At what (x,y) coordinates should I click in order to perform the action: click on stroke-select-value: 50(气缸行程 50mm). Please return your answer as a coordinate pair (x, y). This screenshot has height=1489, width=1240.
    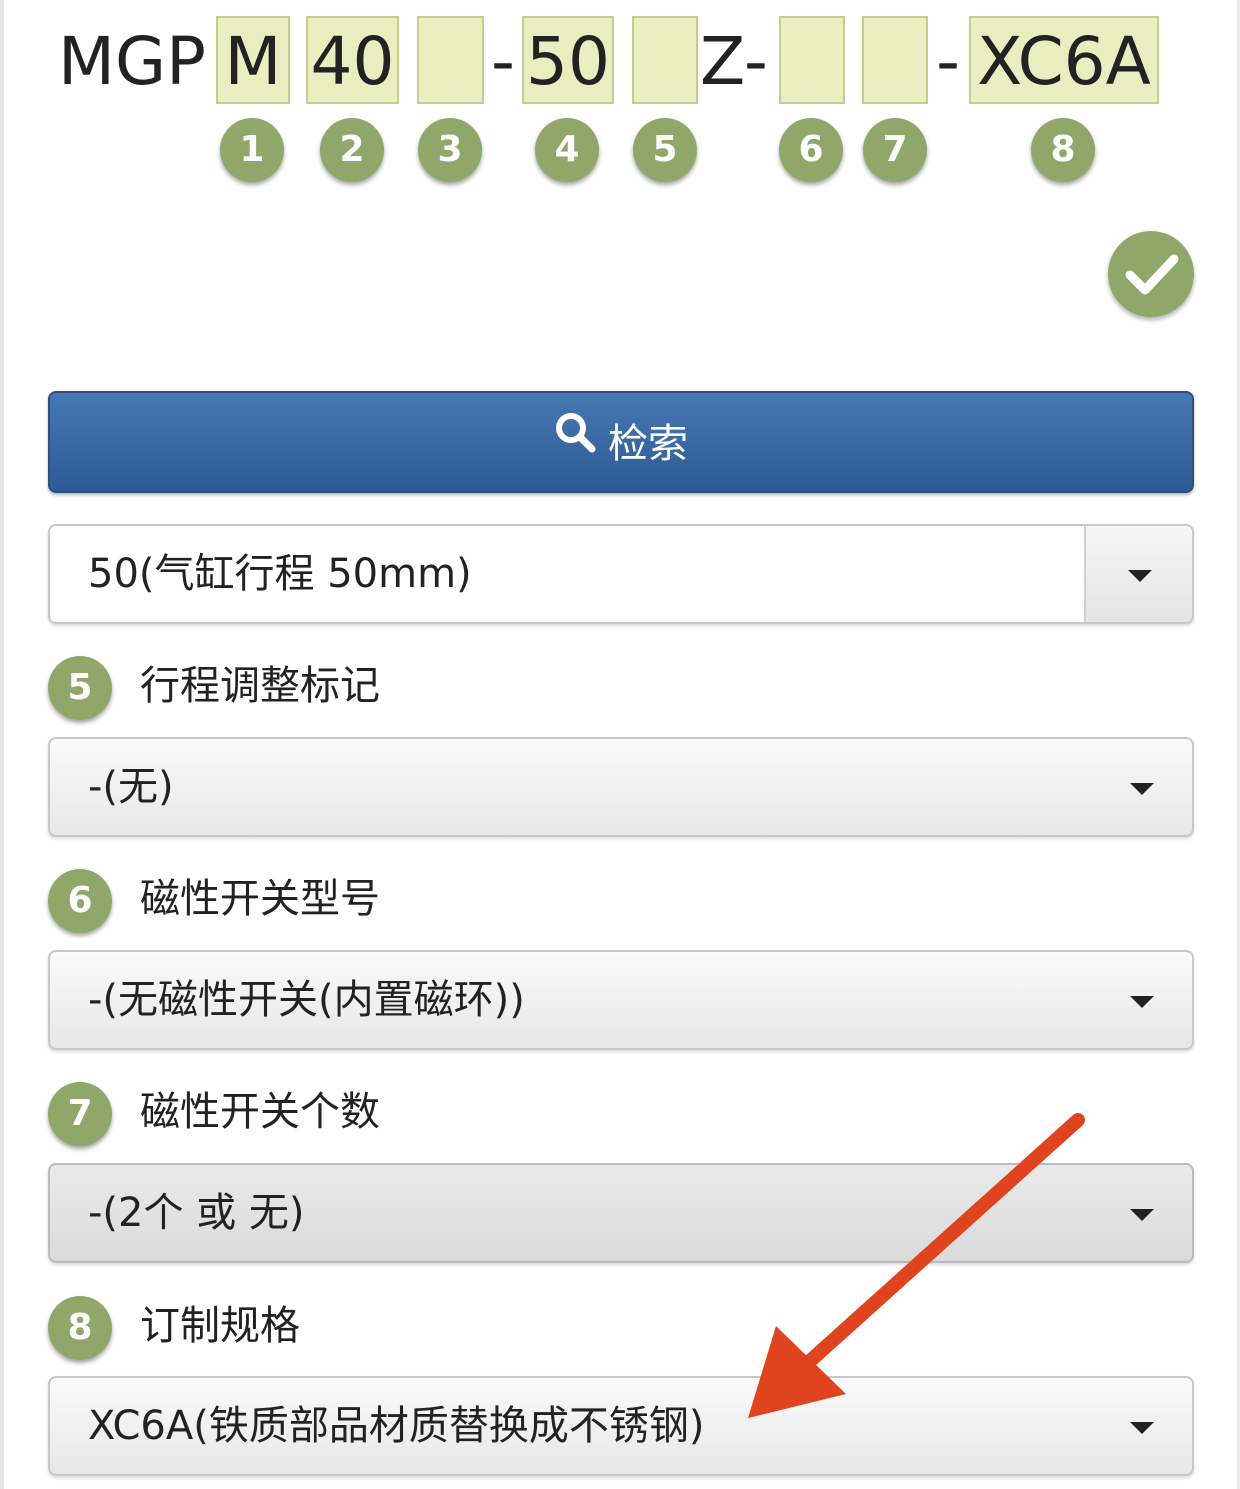
    Looking at the image, I should click on (280, 574).